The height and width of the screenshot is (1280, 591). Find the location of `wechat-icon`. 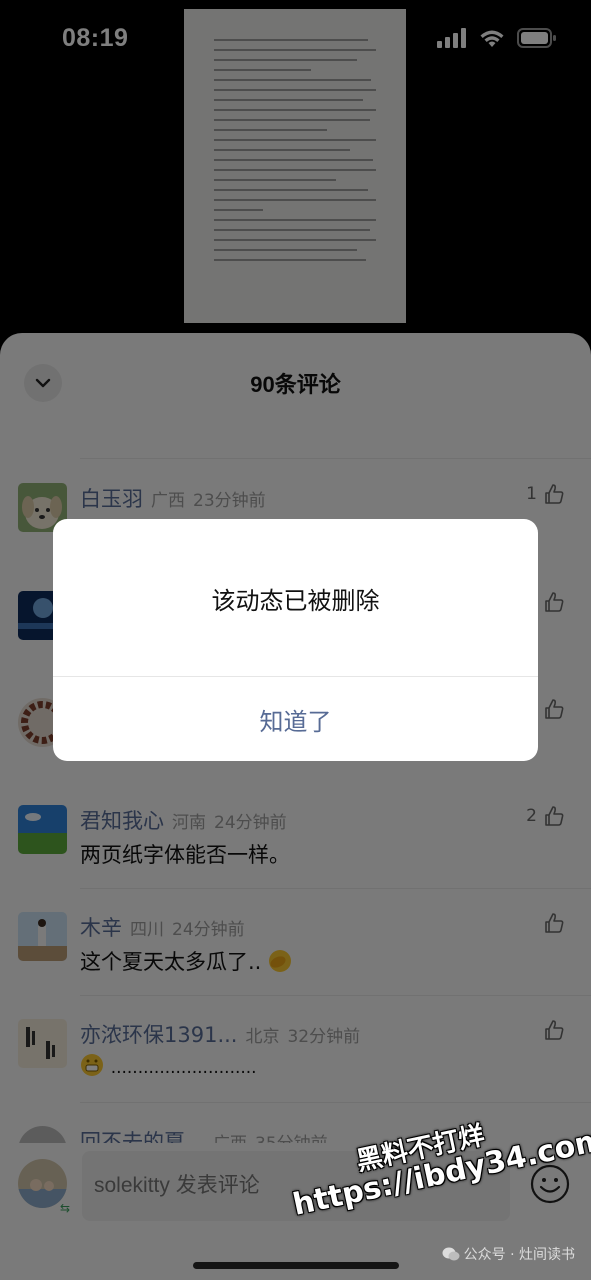

wechat-icon is located at coordinates (451, 1254).